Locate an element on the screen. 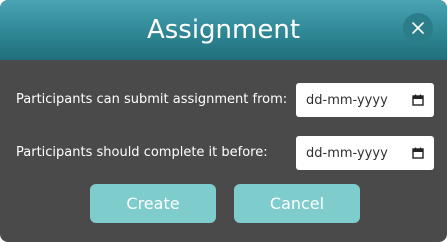  close-button is located at coordinates (418, 28).